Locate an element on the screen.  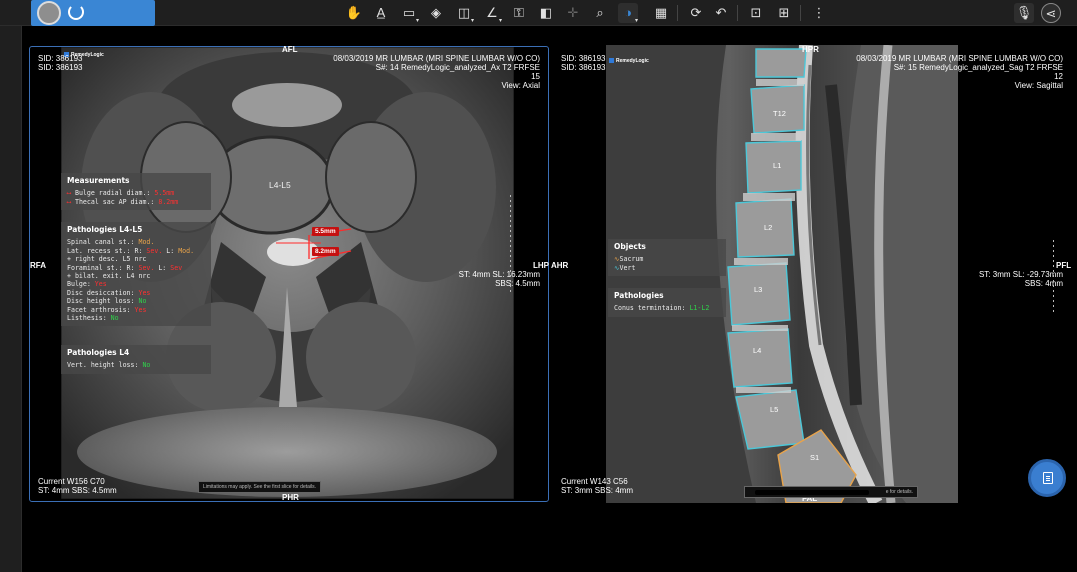
thickness-info: ST: 3mm SBS: 4mm is located at coordinates (597, 490).